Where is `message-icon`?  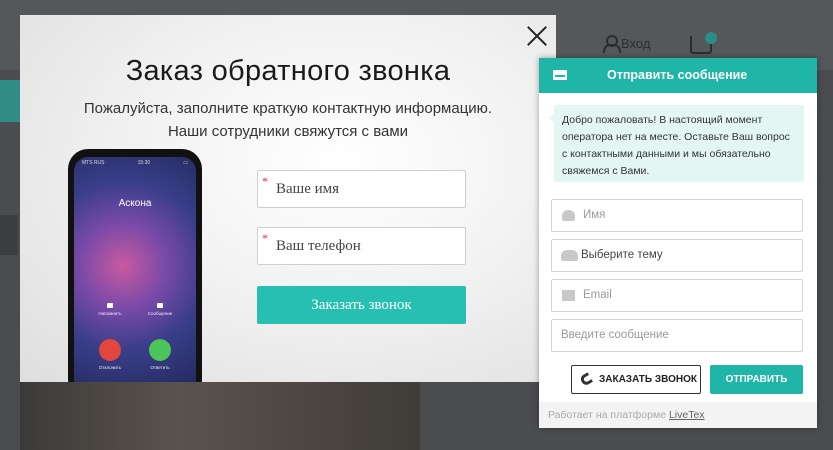
message-icon is located at coordinates (160, 305).